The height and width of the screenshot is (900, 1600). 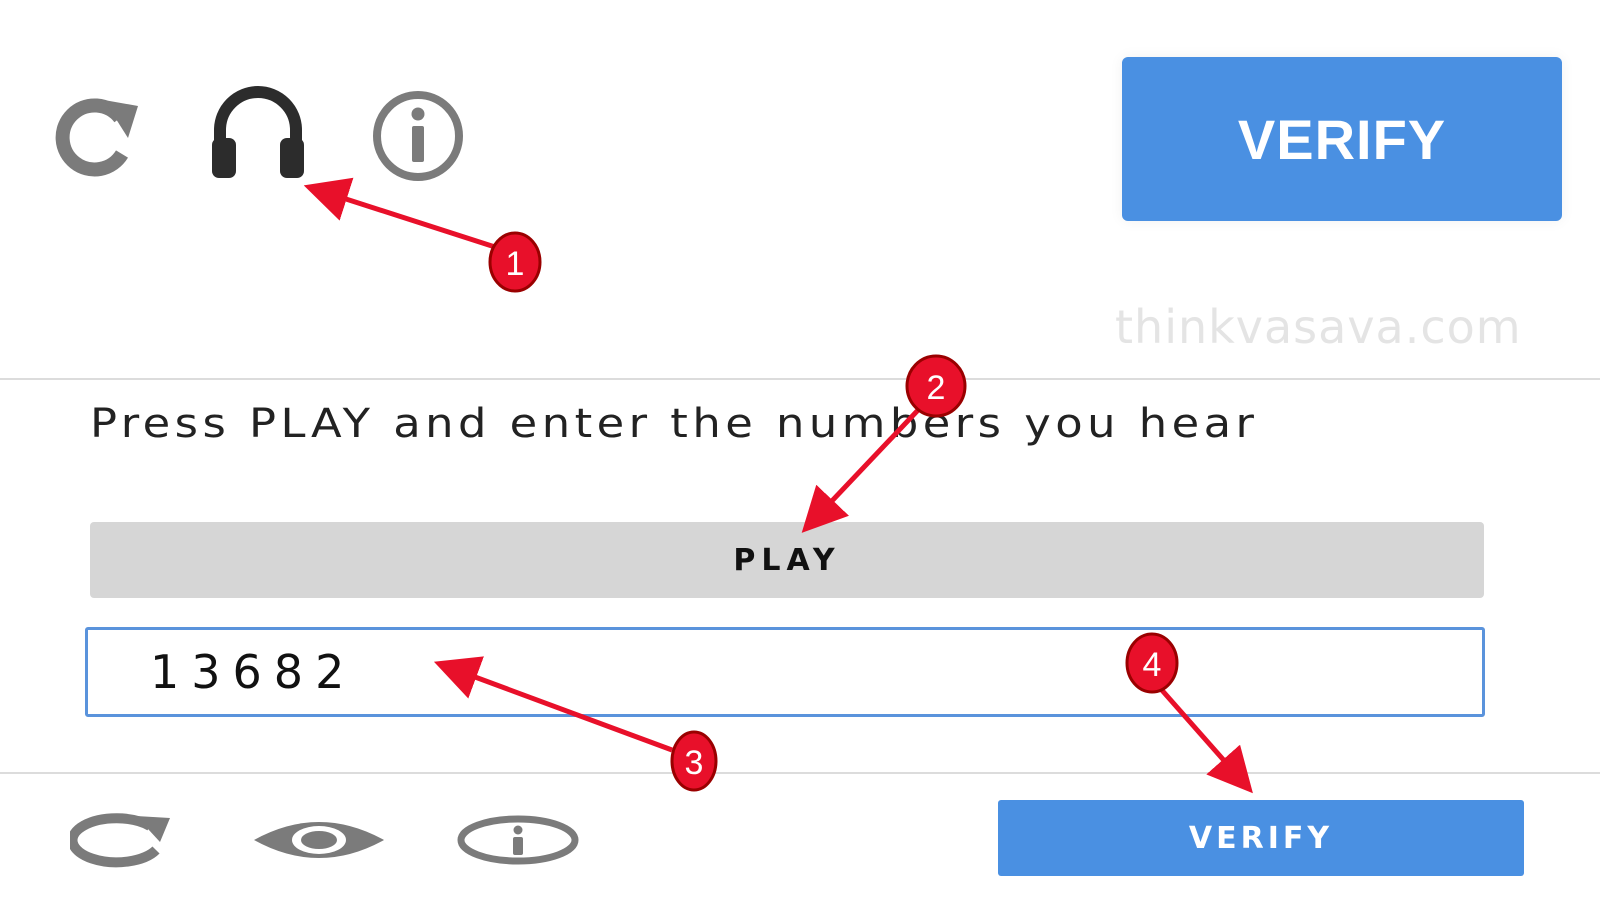 I want to click on annotation-badge-3: 3, so click(x=694, y=761).